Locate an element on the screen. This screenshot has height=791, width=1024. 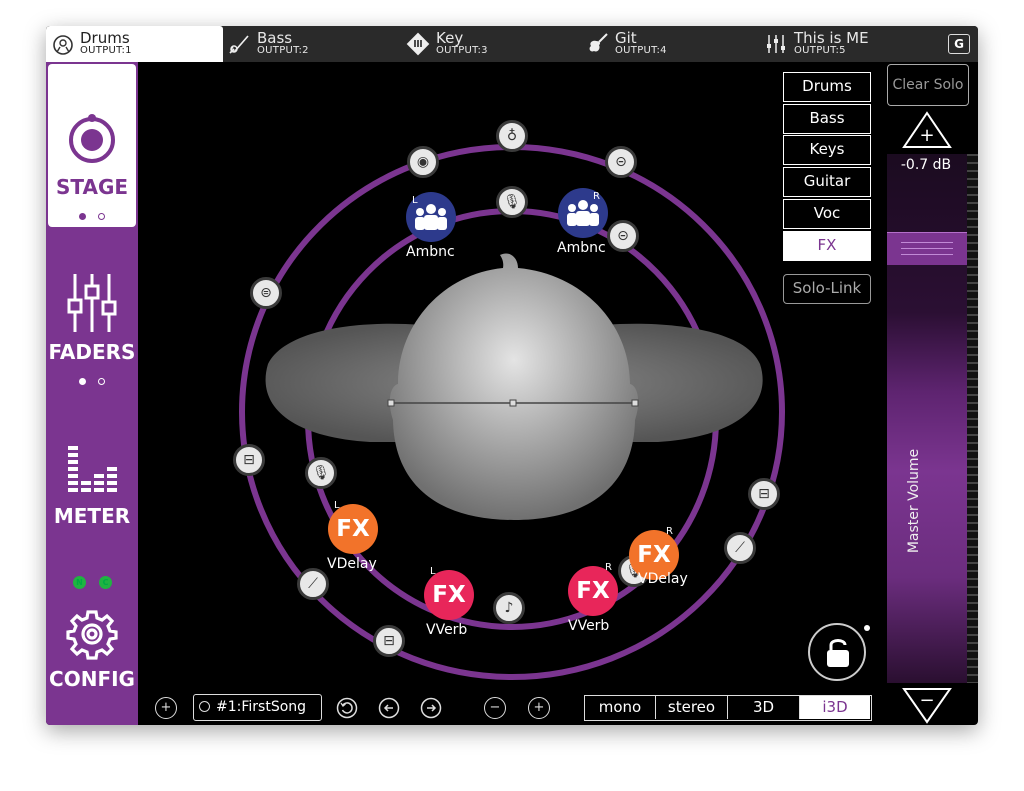
tab-output: OUTPUT:3 is located at coordinates (462, 50).